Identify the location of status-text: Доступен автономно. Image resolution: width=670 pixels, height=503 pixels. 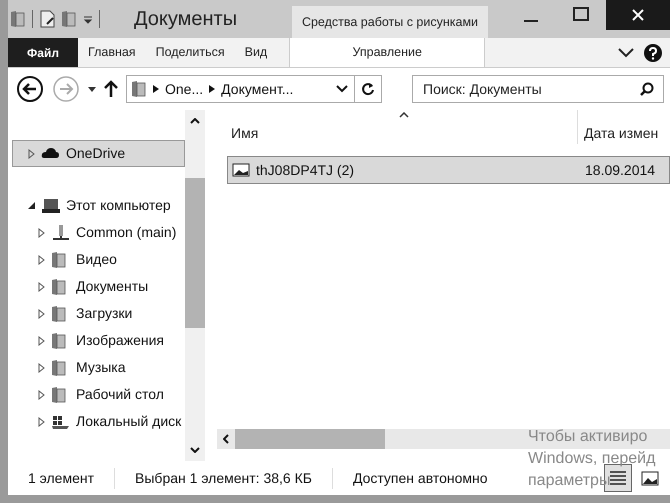
(420, 478).